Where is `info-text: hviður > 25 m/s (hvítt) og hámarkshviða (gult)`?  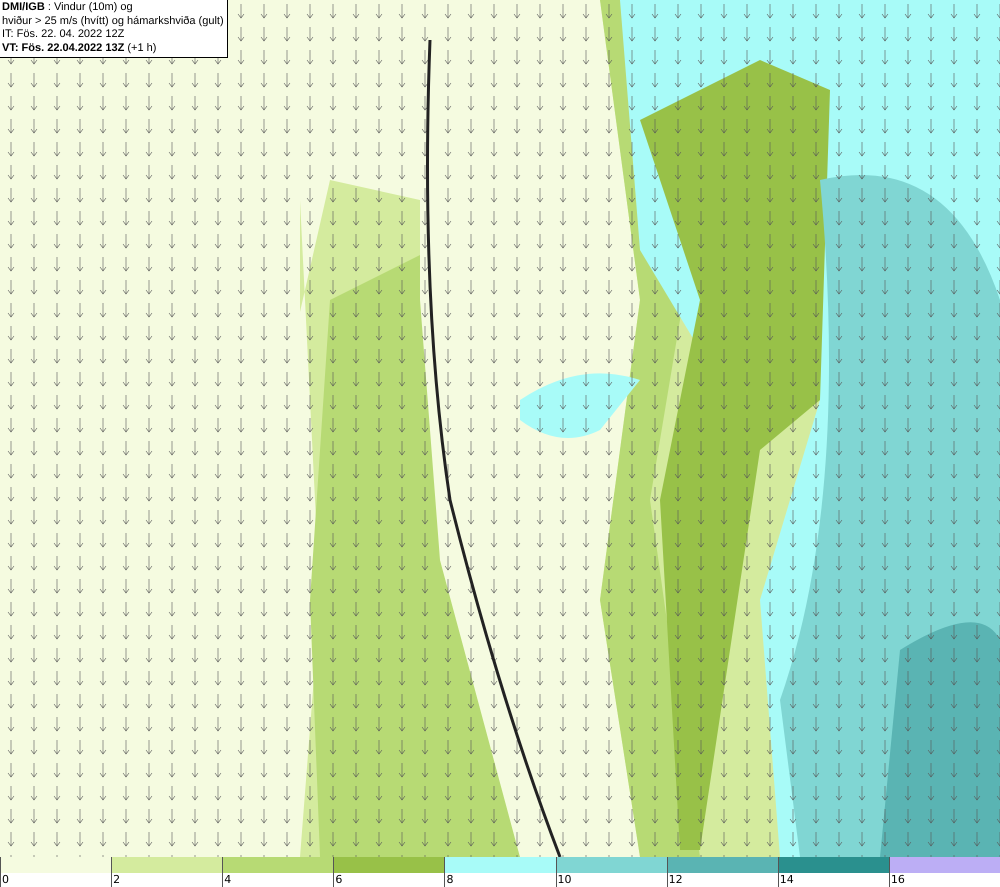 info-text: hviður > 25 m/s (hvítt) og hámarkshviða (gult) is located at coordinates (113, 21).